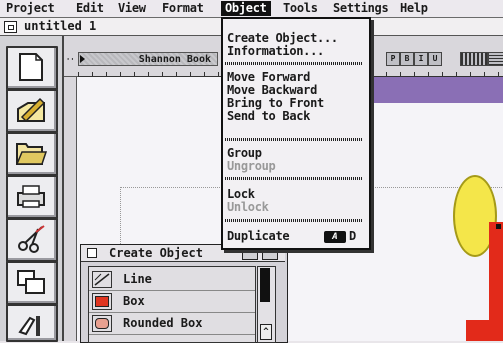  Describe the element at coordinates (156, 253) in the screenshot. I see `palette-title: Create Object` at that location.